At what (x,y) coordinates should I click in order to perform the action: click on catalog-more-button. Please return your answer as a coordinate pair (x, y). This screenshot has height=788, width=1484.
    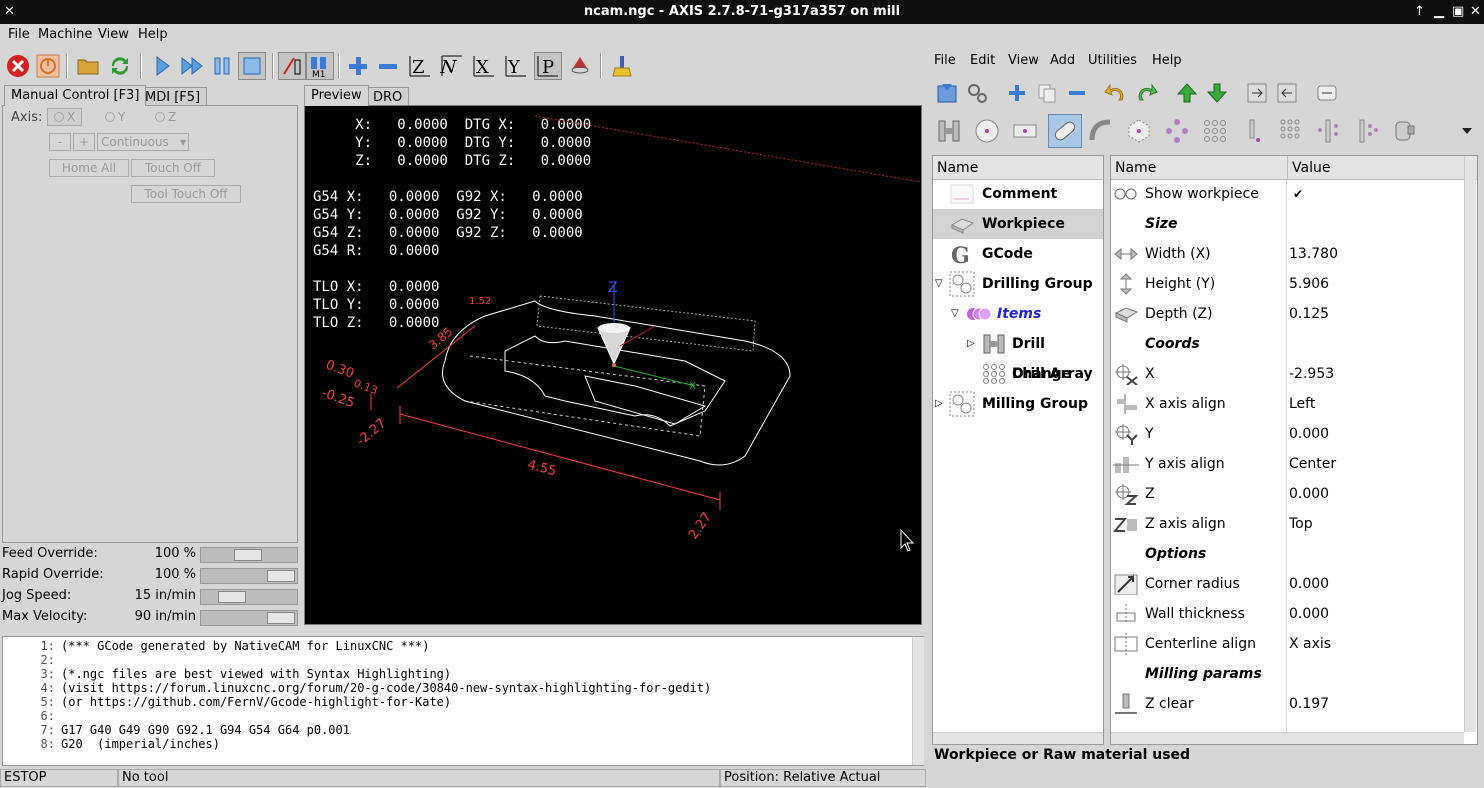
    Looking at the image, I should click on (1467, 131).